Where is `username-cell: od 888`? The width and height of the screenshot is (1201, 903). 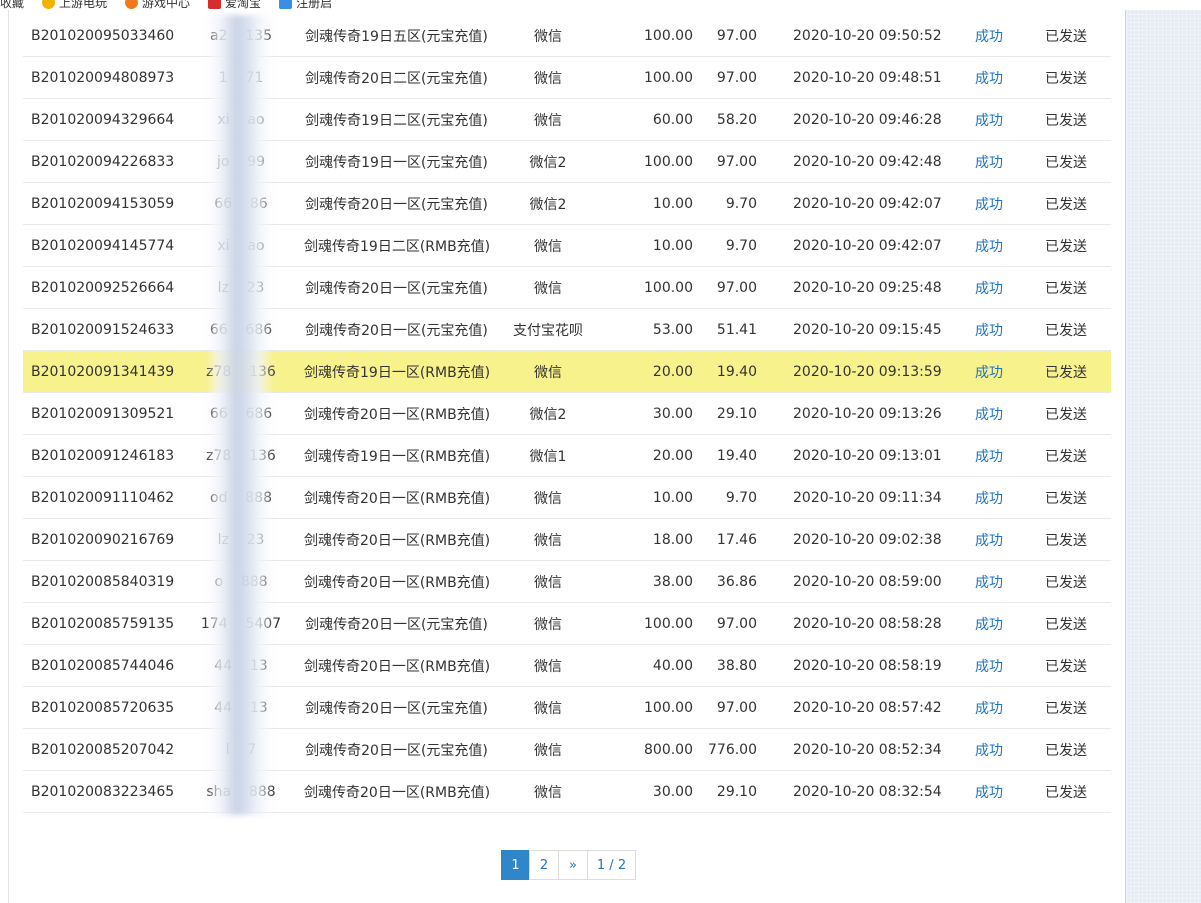
username-cell: od 888 is located at coordinates (241, 497).